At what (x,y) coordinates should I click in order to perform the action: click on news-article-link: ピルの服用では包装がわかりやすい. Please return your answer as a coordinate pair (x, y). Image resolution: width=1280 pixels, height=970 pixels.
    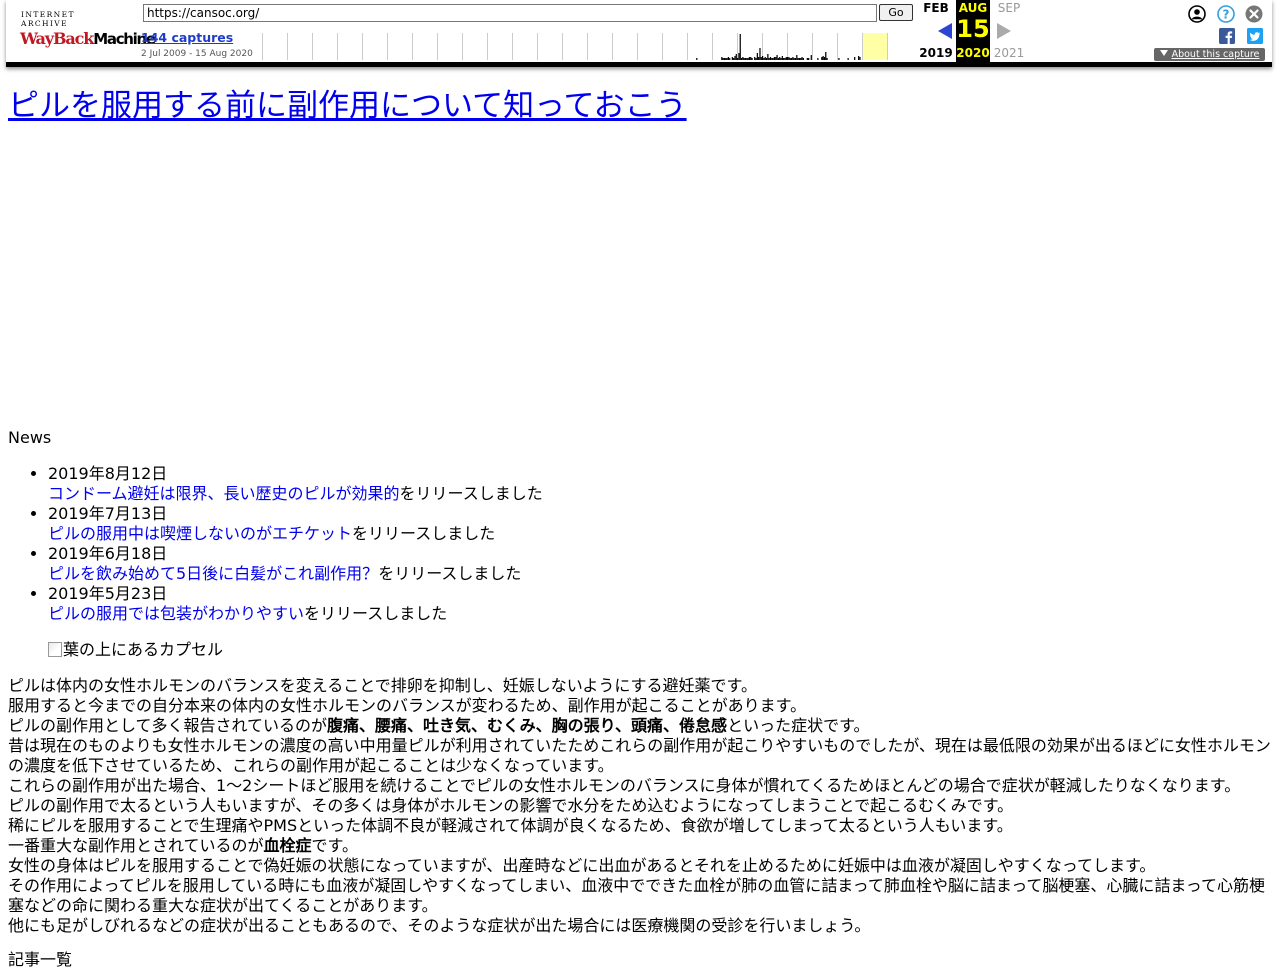
    Looking at the image, I should click on (176, 613).